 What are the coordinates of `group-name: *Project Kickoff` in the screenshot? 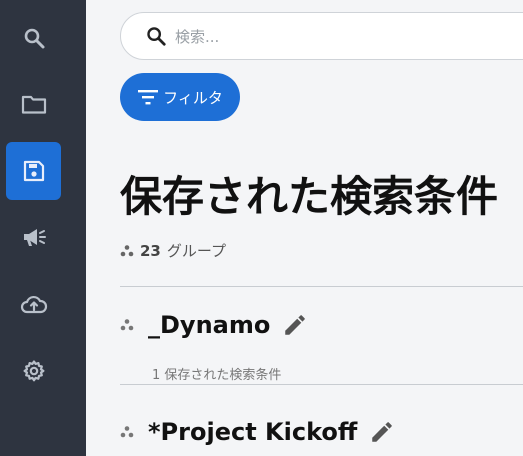 It's located at (252, 432).